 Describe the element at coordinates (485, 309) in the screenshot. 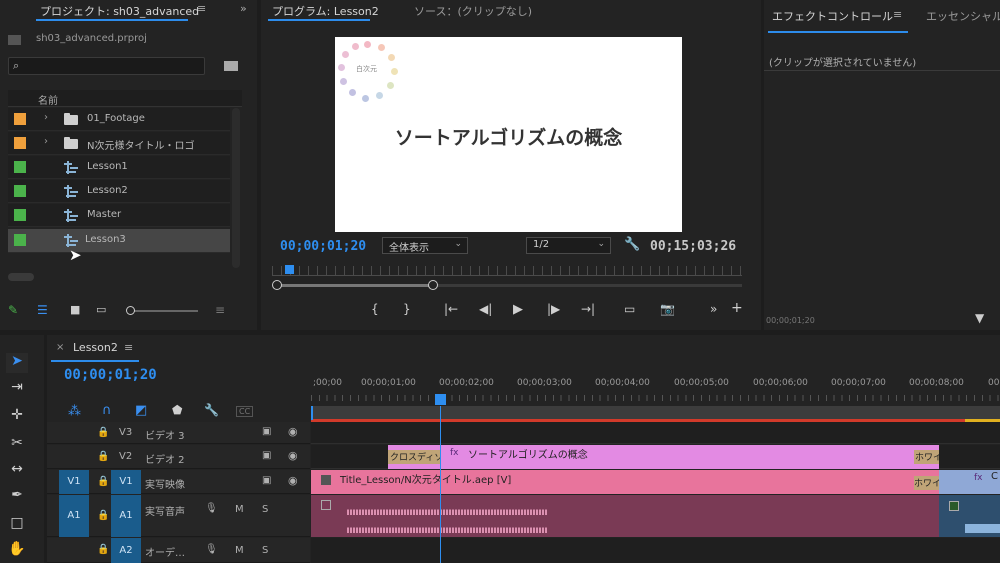

I see `step-back-button: ◀|` at that location.